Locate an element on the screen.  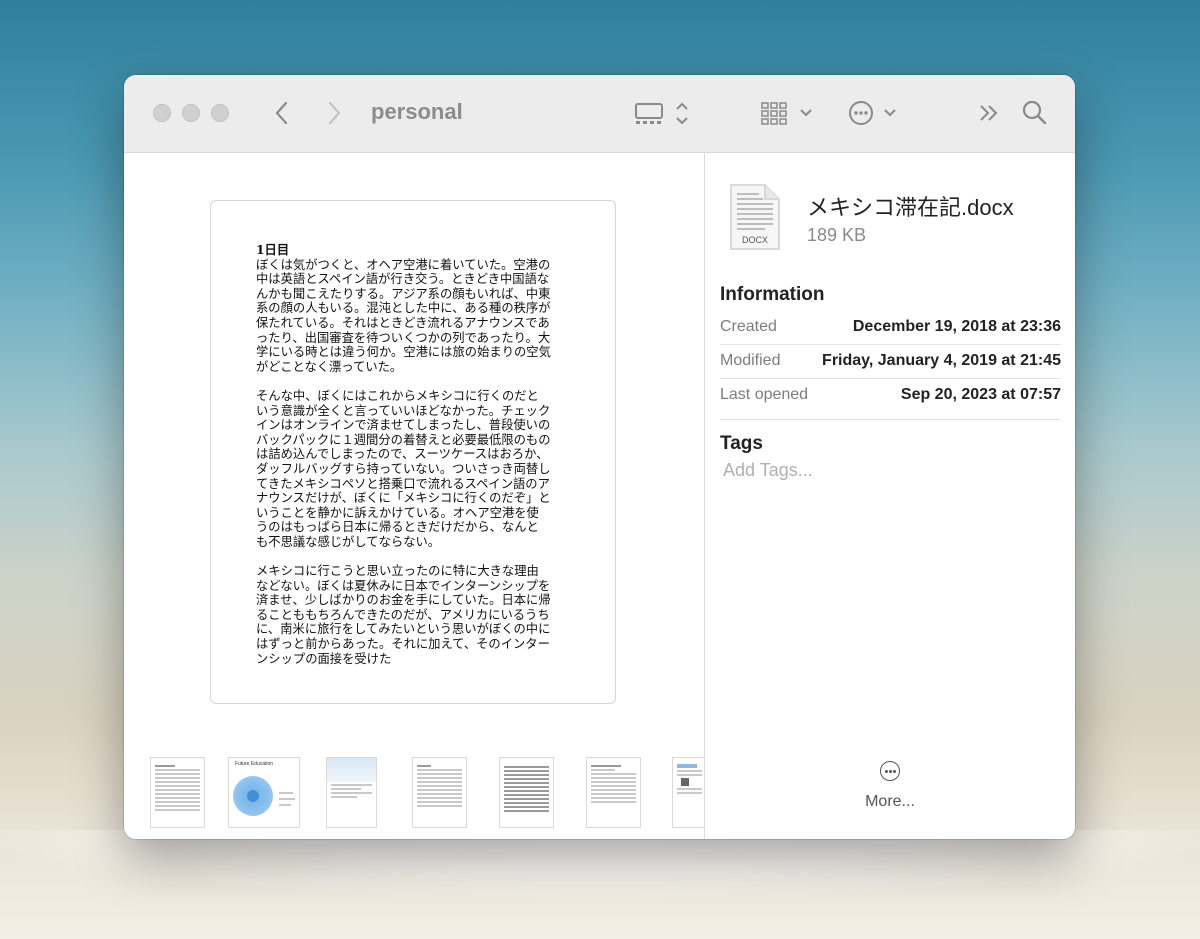
info-value: December 19, 2018 at 23:36 is located at coordinates (956, 326).